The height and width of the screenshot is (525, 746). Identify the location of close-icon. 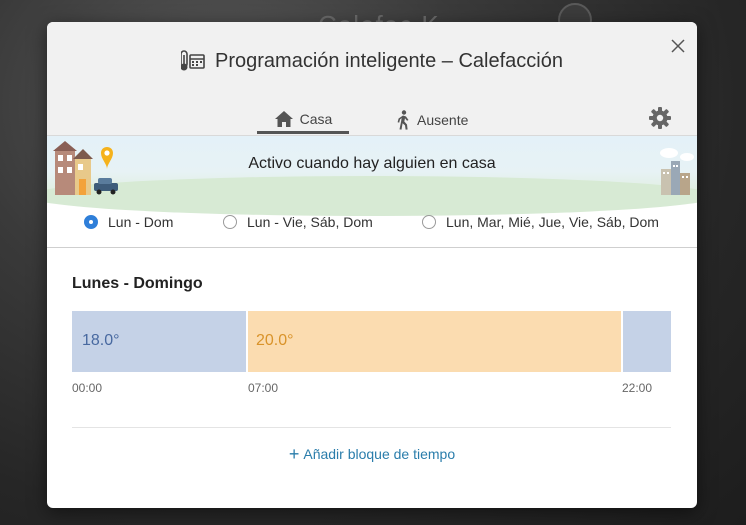
(678, 46).